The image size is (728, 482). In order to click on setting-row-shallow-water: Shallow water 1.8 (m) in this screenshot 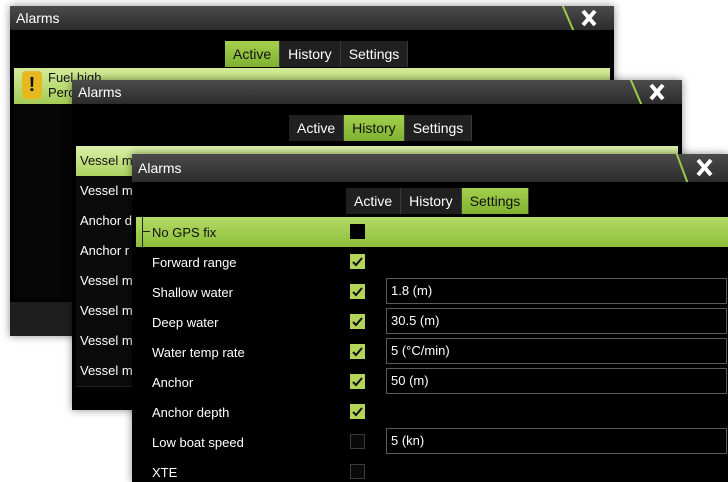, I will do `click(432, 292)`.